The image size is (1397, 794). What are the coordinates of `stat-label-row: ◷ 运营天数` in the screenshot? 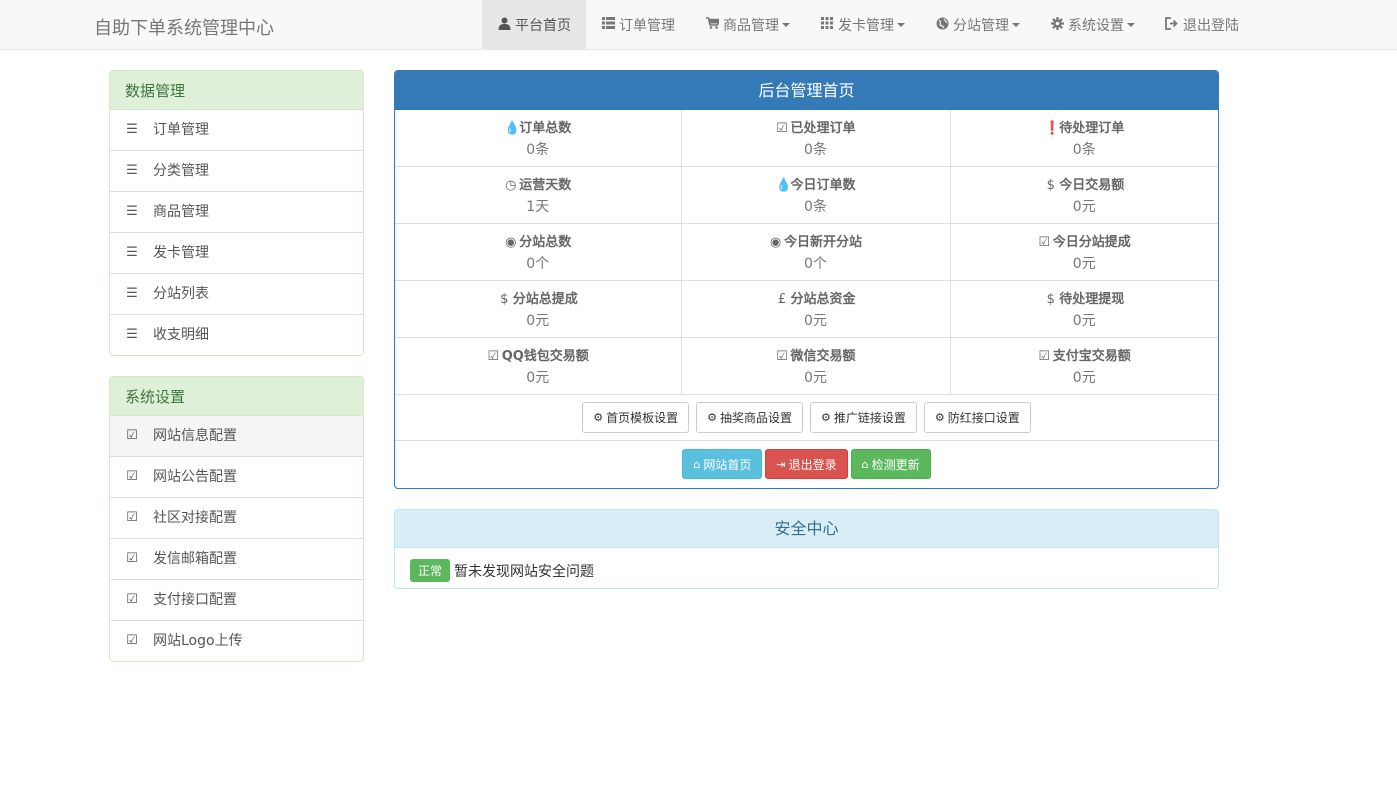 It's located at (538, 183).